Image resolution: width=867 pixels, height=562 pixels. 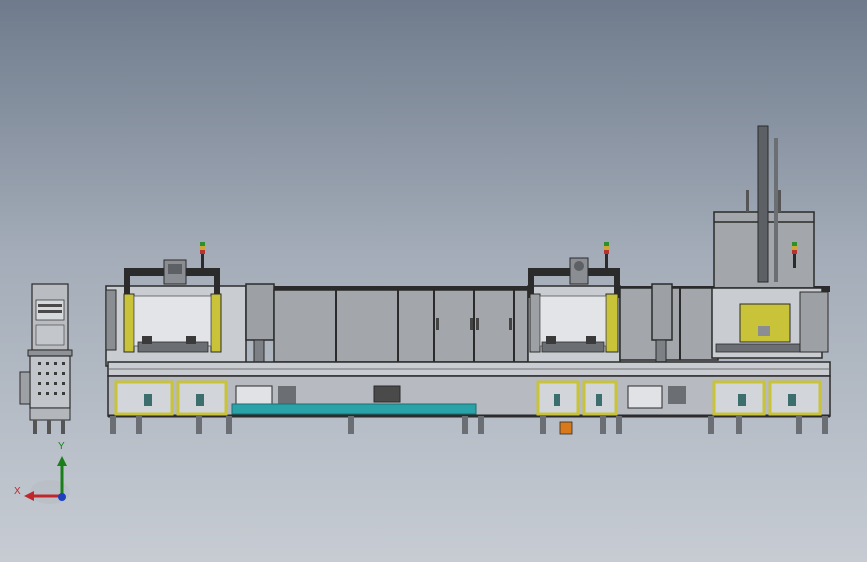 What do you see at coordinates (62, 497) in the screenshot?
I see `z-axis-dot` at bounding box center [62, 497].